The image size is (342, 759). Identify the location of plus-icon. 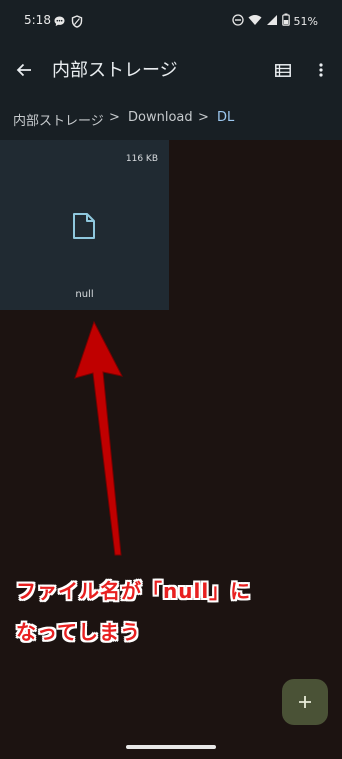
(305, 702).